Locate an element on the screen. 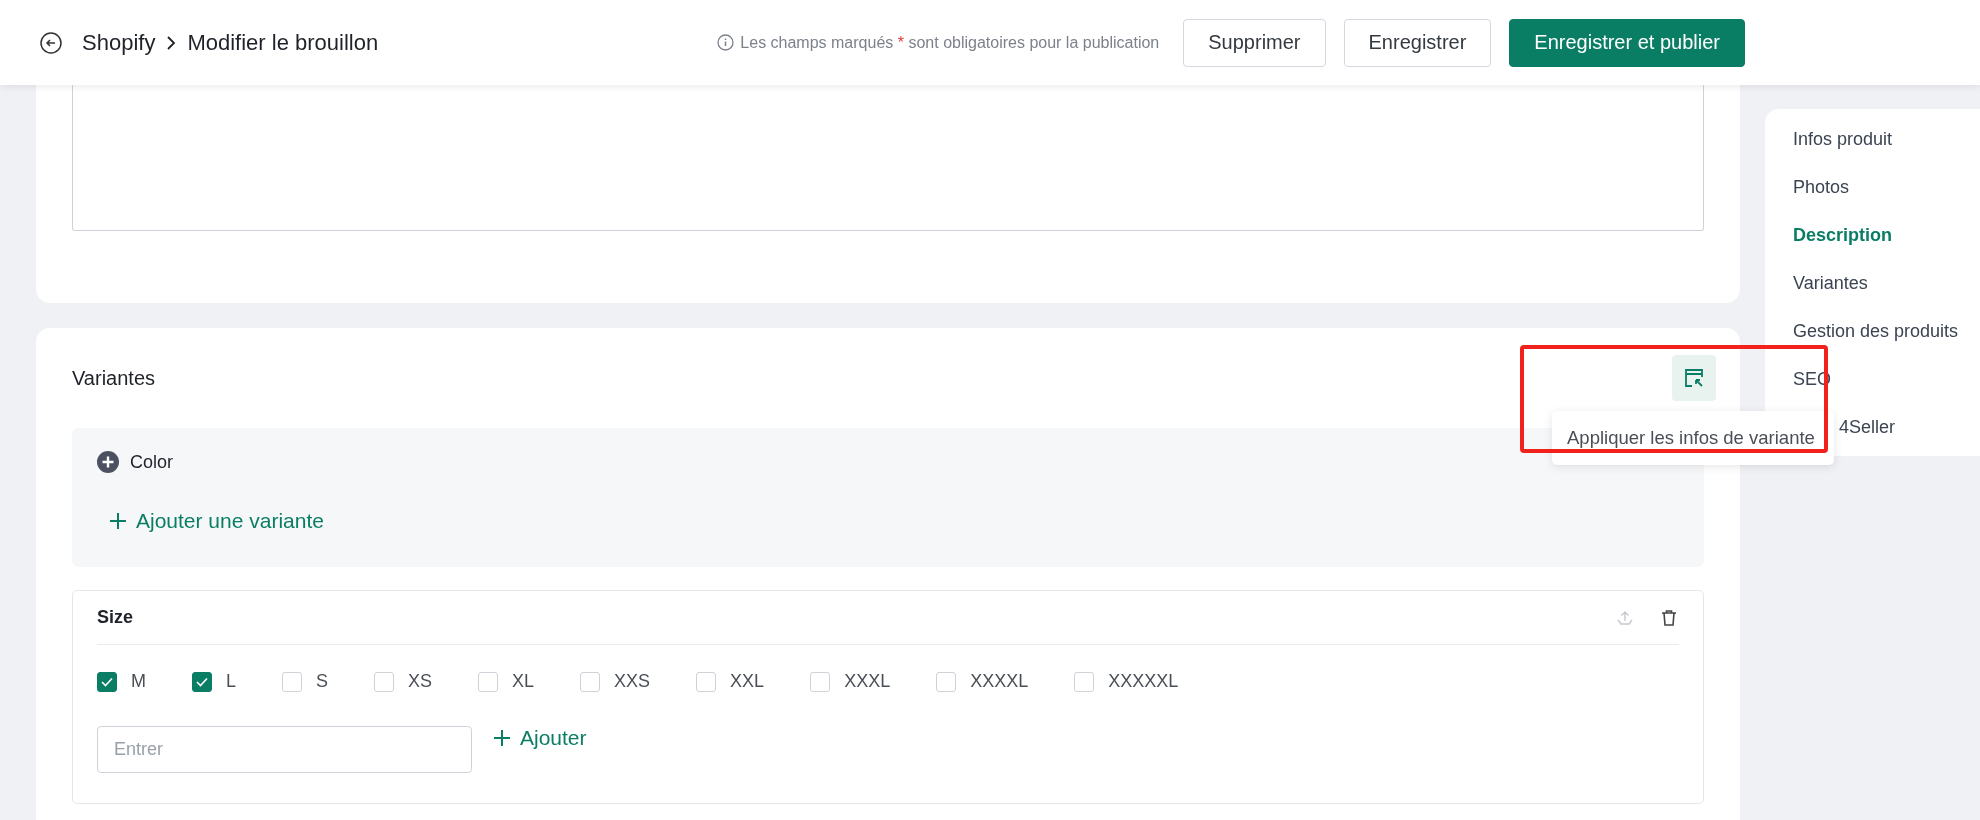 The width and height of the screenshot is (1980, 820). value-input-field: Entrer is located at coordinates (284, 749).